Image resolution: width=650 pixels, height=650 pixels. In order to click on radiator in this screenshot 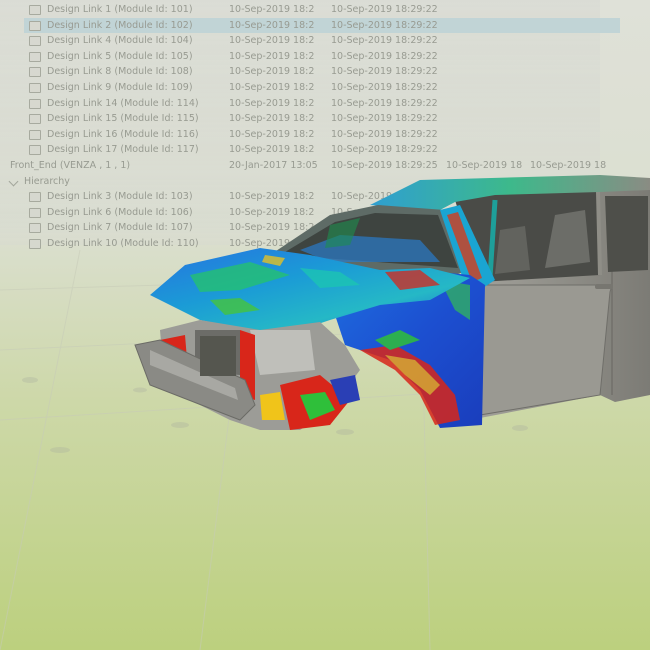, I will do `click(218, 356)`.